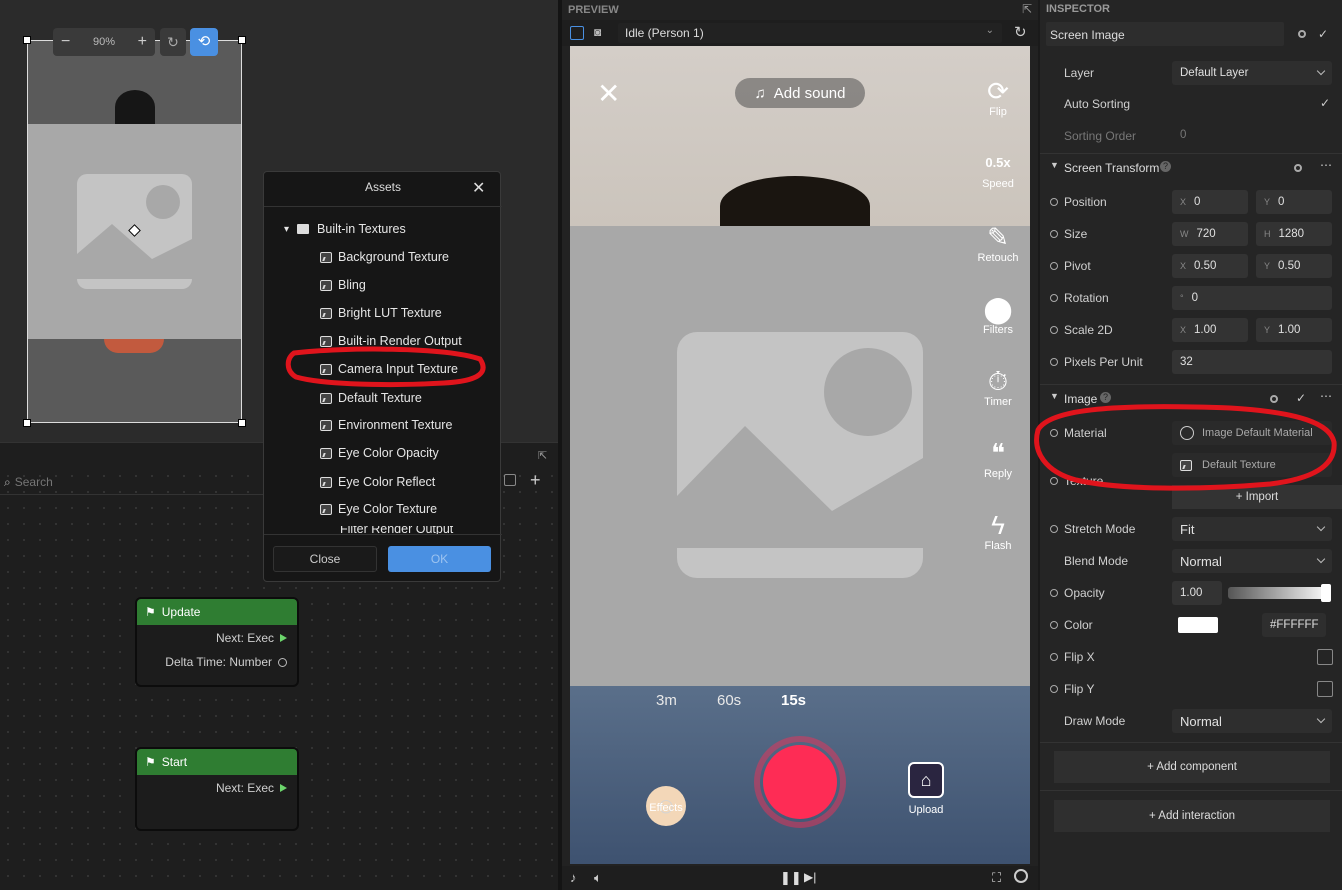  What do you see at coordinates (204, 42) in the screenshot?
I see `gizmo-toggle-icon: ⟲` at bounding box center [204, 42].